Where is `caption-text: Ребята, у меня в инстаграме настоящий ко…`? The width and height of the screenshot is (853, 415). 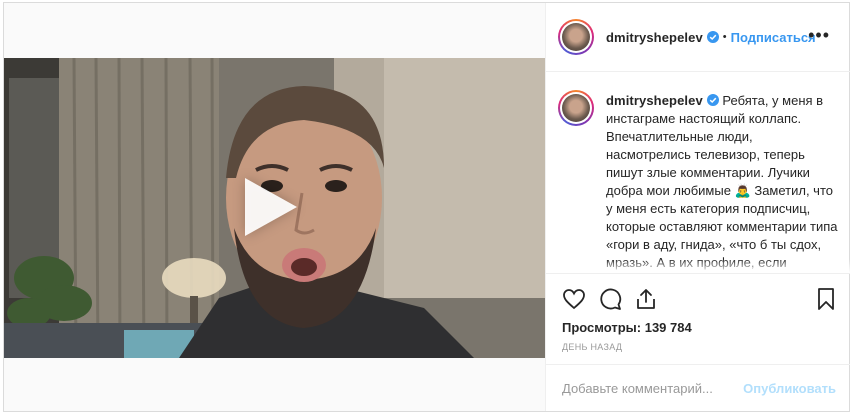 caption-text: Ребята, у меня в инстаграме настоящий ко… is located at coordinates (722, 181).